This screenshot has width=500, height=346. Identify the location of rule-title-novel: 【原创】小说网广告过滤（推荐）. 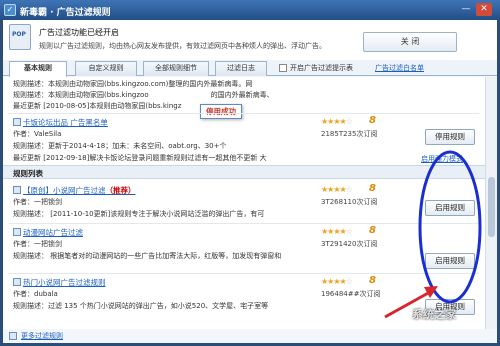
(74, 190).